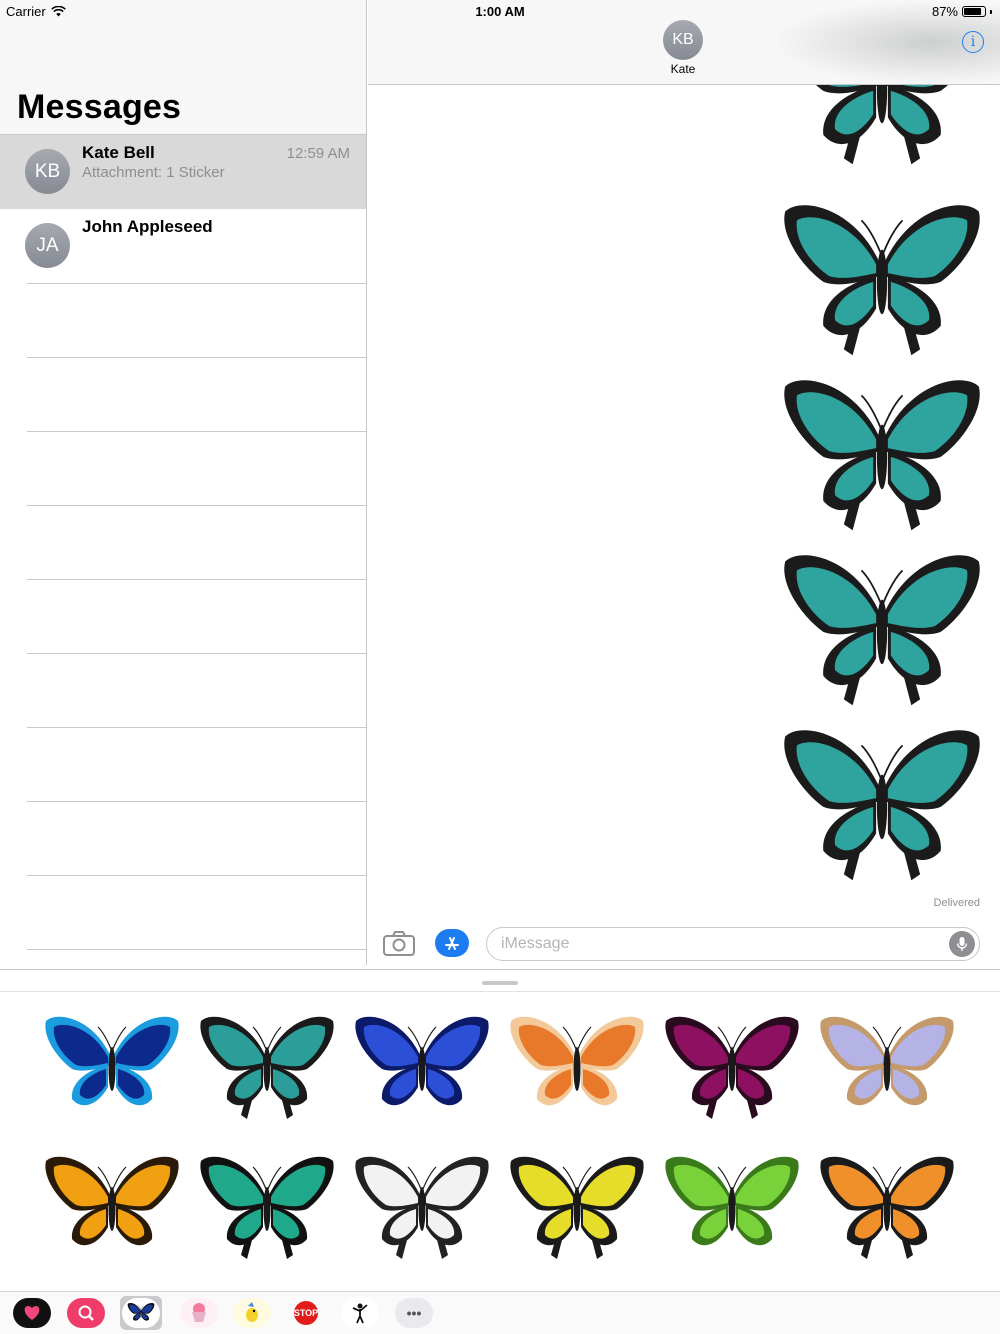  Describe the element at coordinates (318, 153) in the screenshot. I see `conversation-time: 12:59 AM` at that location.